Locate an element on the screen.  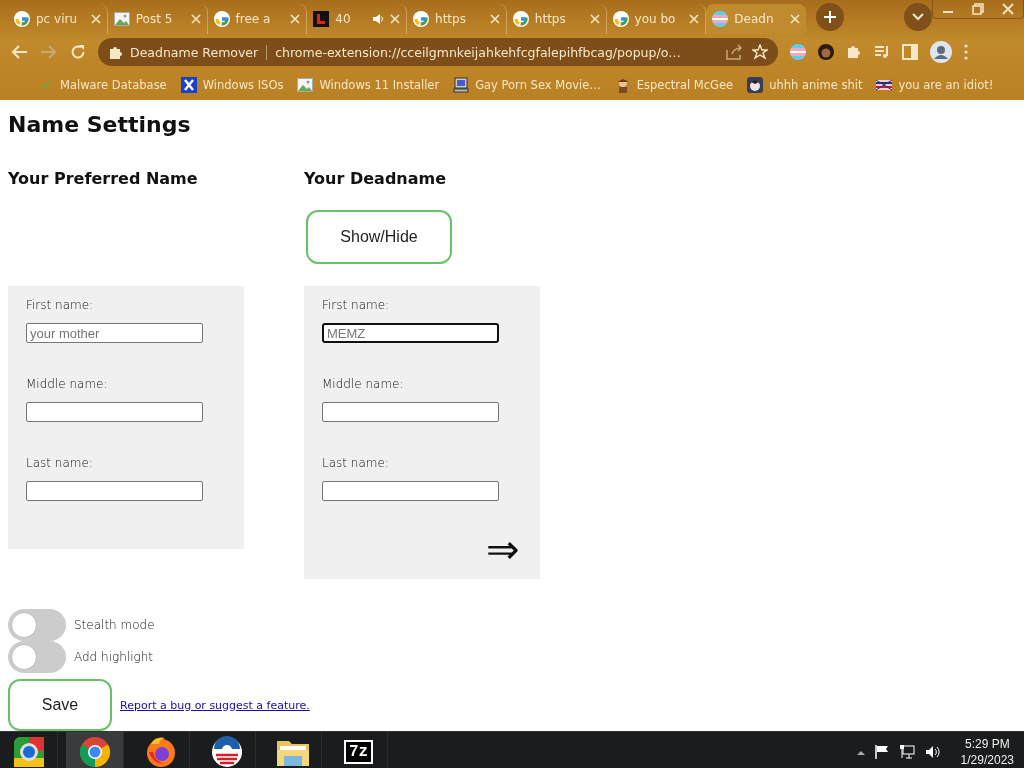
page-title: Name Settings is located at coordinates (100, 124).